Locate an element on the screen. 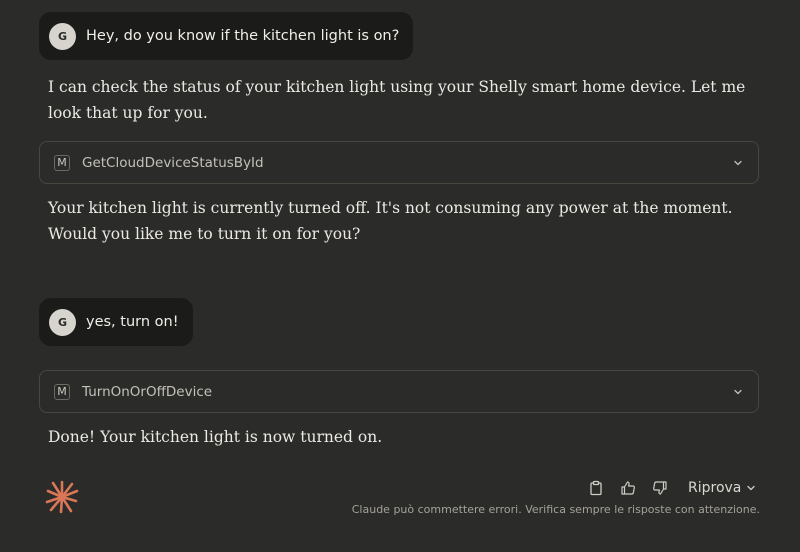 The image size is (800, 552). user-message-text: yes, turn on! is located at coordinates (132, 322).